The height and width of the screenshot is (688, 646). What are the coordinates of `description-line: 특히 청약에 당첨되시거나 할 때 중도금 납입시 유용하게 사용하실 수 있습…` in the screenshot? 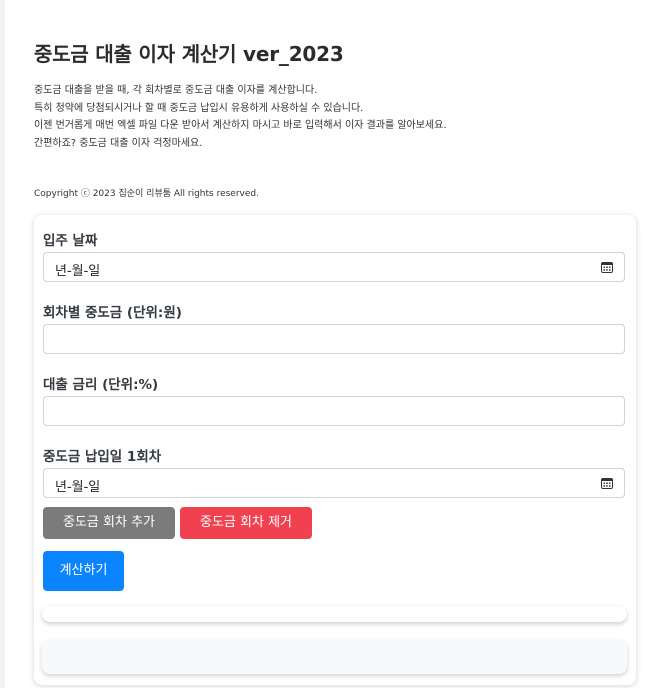 It's located at (199, 108).